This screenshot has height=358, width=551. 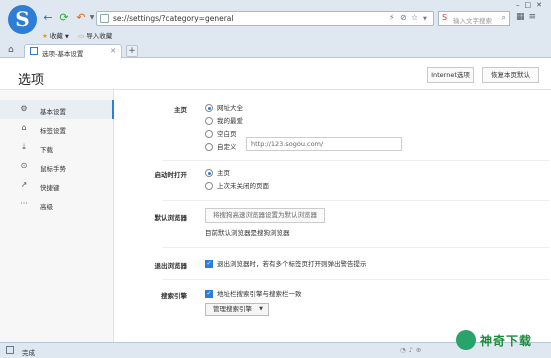 What do you see at coordinates (506, 341) in the screenshot?
I see `watermark-text: 神奇下载` at bounding box center [506, 341].